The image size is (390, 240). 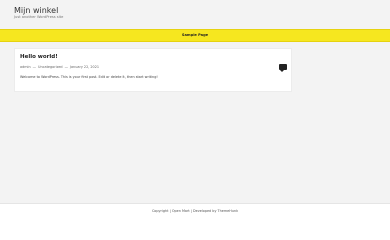 What do you see at coordinates (283, 68) in the screenshot?
I see `comment-icon` at bounding box center [283, 68].